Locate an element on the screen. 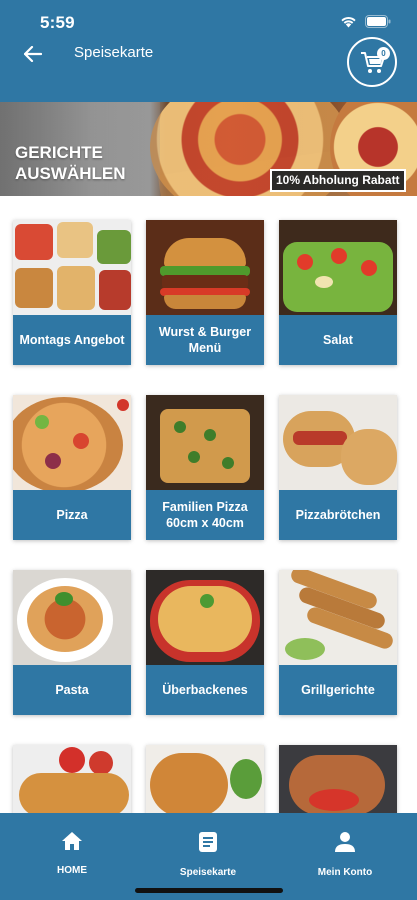 This screenshot has width=417, height=900. page-title: Speisekarte is located at coordinates (114, 52).